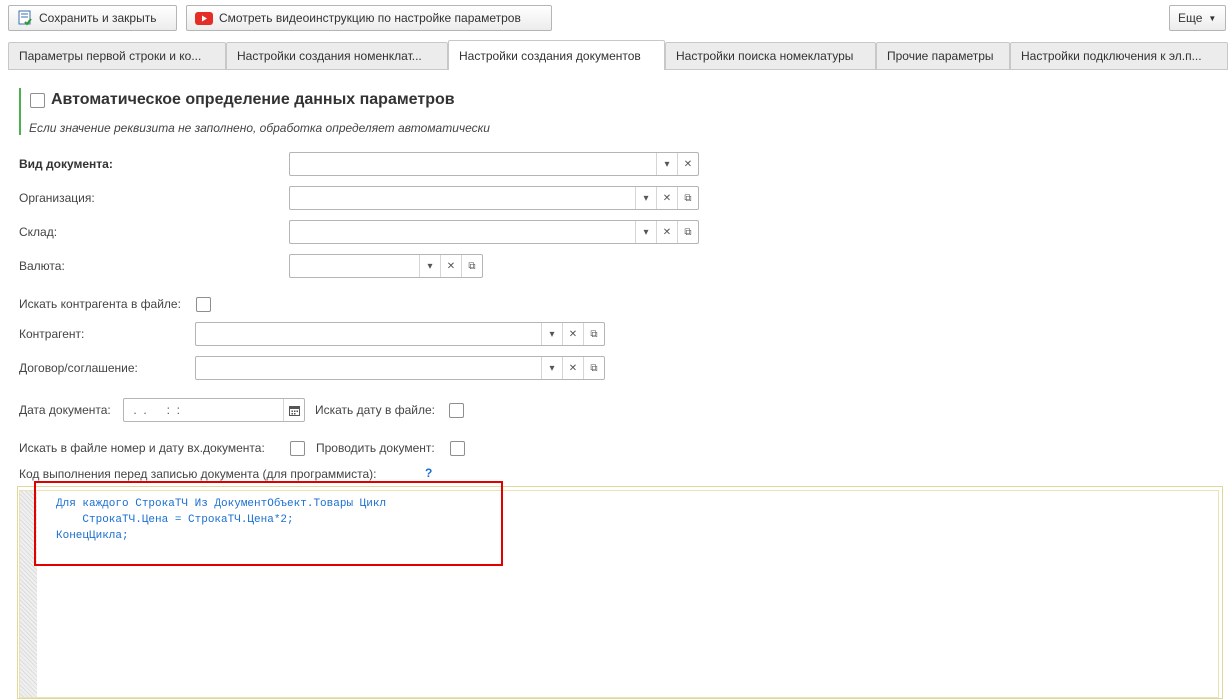 Image resolution: width=1231 pixels, height=699 pixels. Describe the element at coordinates (100, 304) in the screenshot. I see `search-contractor-label: Искать контрагента в файле:` at that location.